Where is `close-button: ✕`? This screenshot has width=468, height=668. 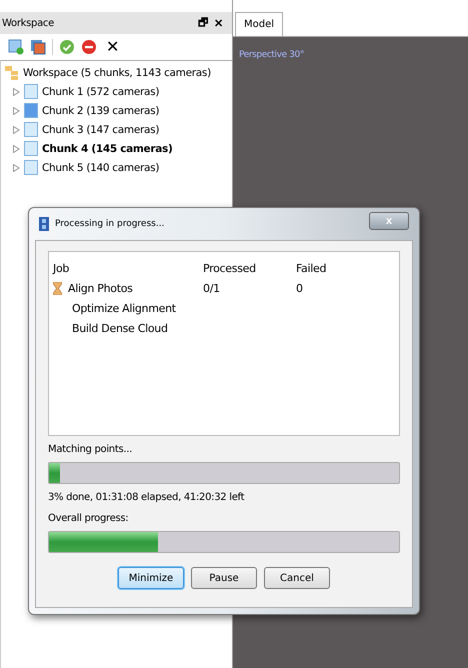 close-button: ✕ is located at coordinates (218, 23).